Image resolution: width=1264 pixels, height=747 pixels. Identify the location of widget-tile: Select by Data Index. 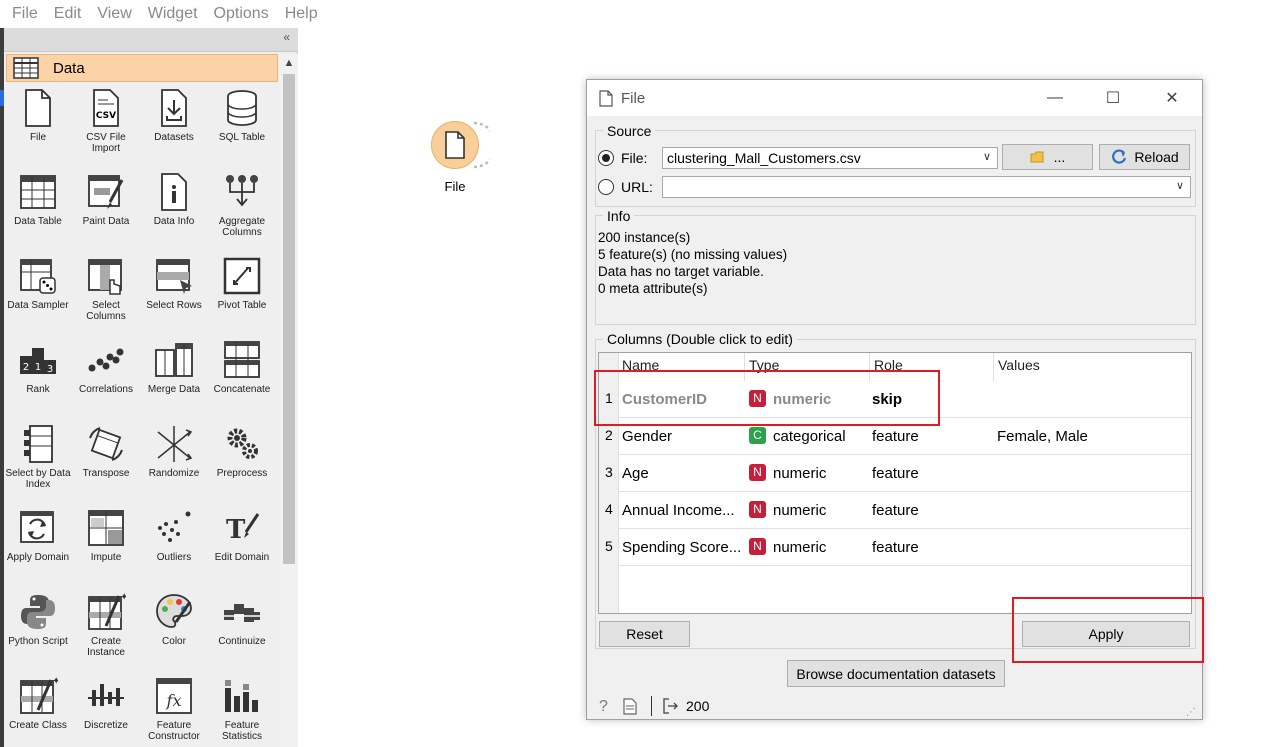
(38, 462).